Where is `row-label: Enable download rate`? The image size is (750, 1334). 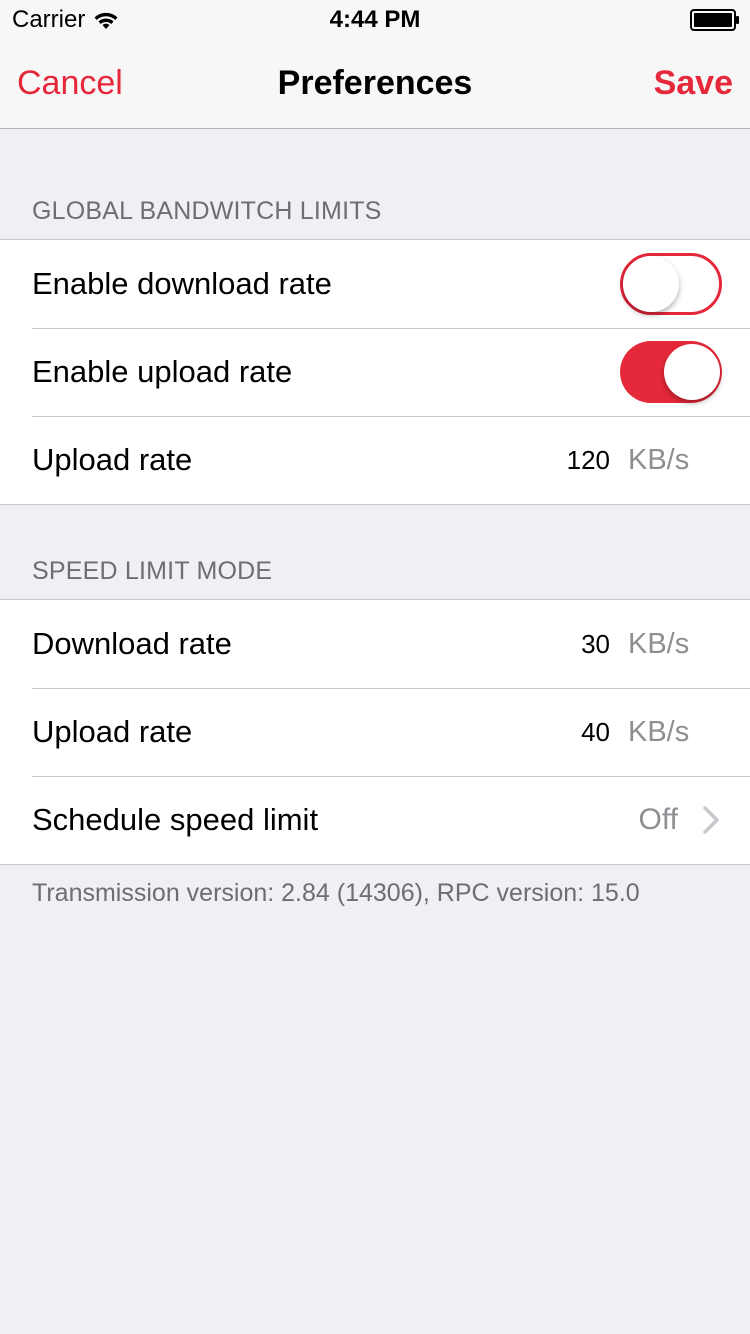 row-label: Enable download rate is located at coordinates (182, 283).